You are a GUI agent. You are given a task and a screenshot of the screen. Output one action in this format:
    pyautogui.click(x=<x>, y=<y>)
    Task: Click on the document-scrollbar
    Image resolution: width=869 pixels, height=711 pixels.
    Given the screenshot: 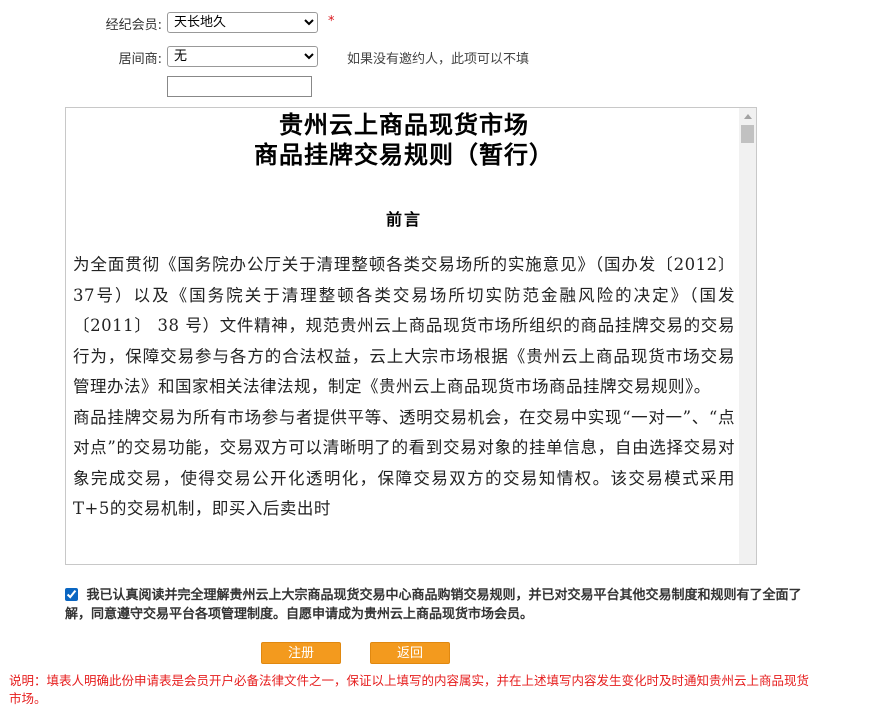 What is the action you would take?
    pyautogui.click(x=747, y=336)
    